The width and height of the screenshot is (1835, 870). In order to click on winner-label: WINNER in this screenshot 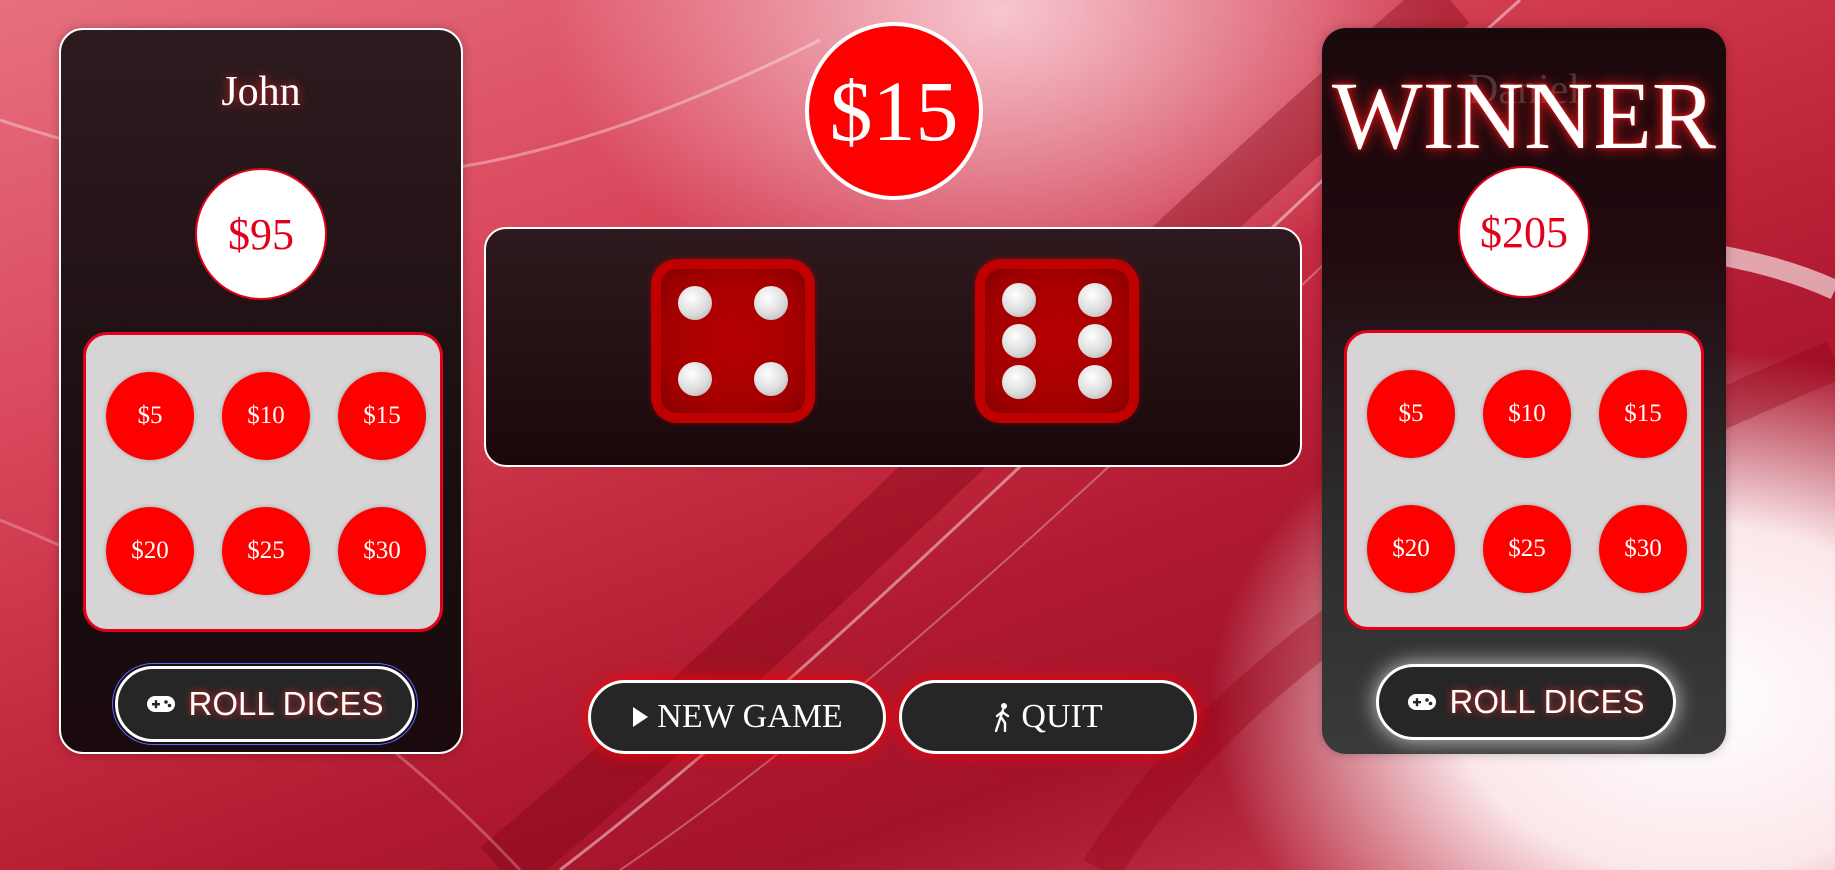, I will do `click(1524, 115)`.